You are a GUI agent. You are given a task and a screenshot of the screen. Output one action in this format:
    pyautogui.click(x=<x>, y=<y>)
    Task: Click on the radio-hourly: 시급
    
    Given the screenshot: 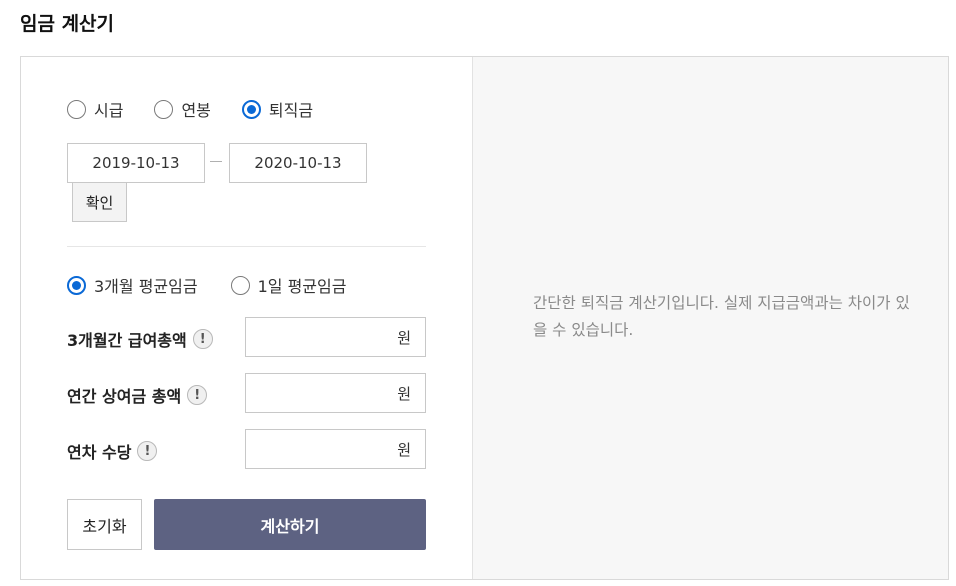 What is the action you would take?
    pyautogui.click(x=95, y=109)
    